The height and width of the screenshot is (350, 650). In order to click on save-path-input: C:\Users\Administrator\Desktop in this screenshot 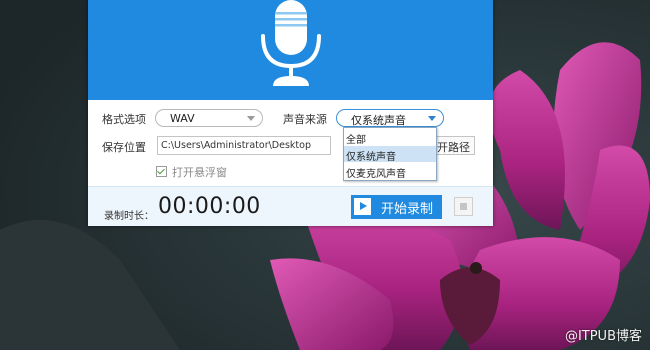, I will do `click(244, 145)`.